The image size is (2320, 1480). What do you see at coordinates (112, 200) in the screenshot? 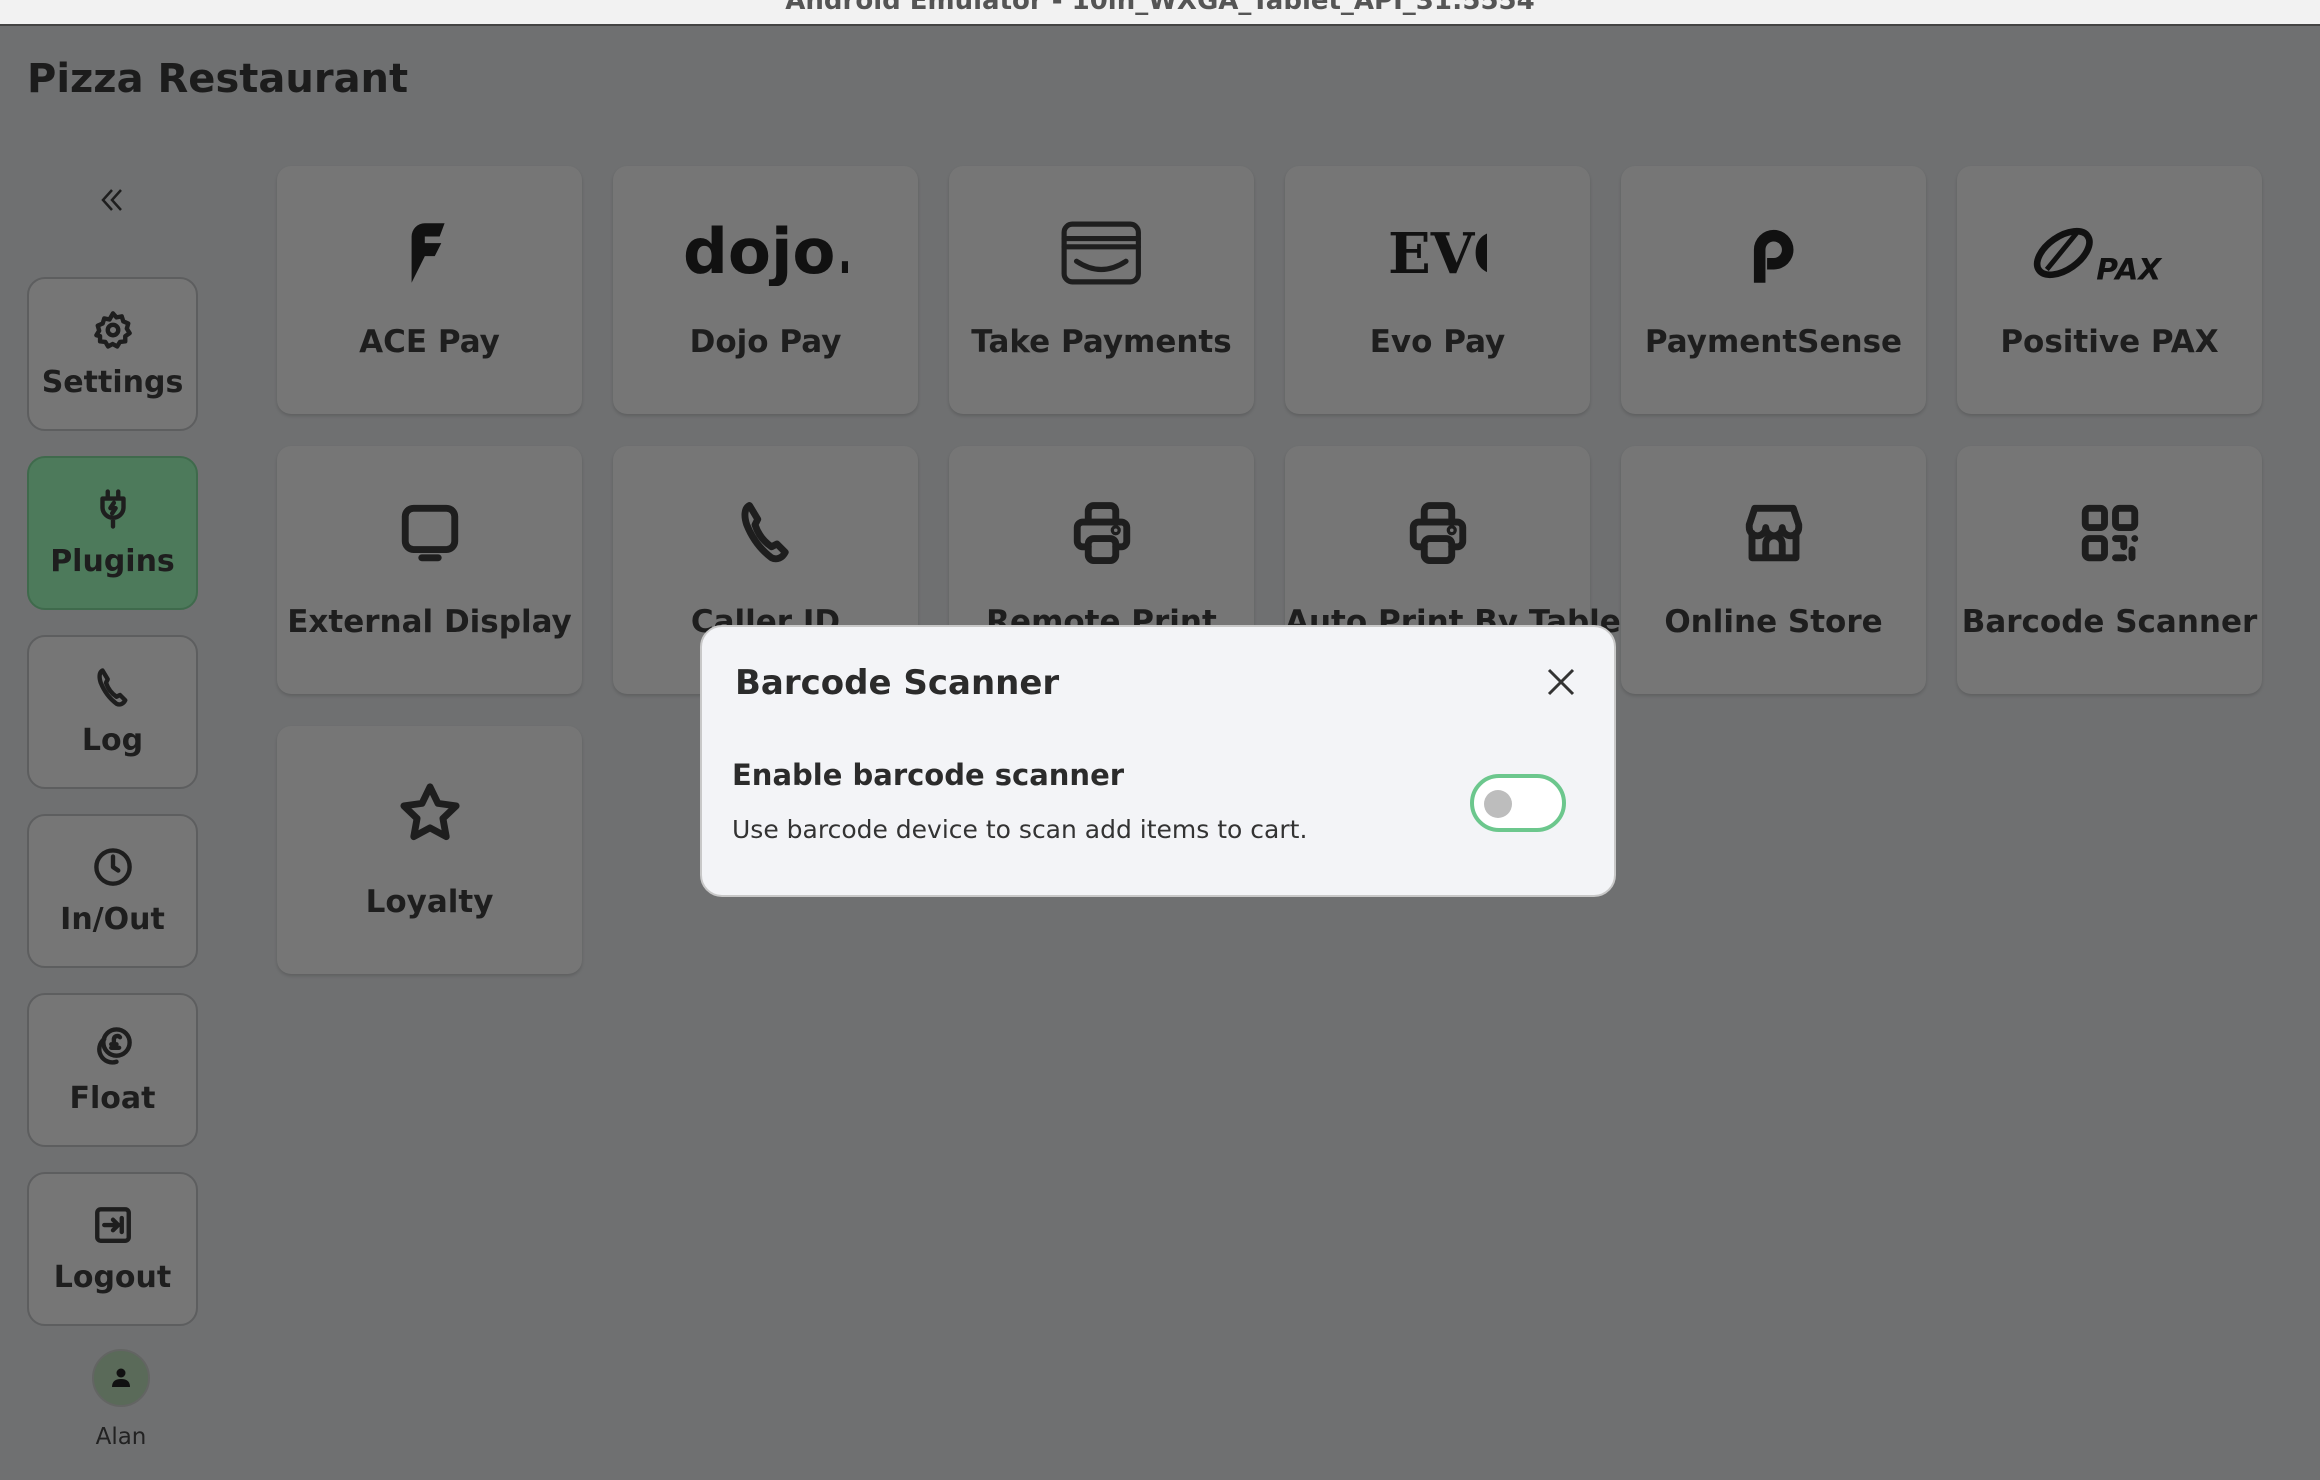
I see `collapse-sidebar-icon` at bounding box center [112, 200].